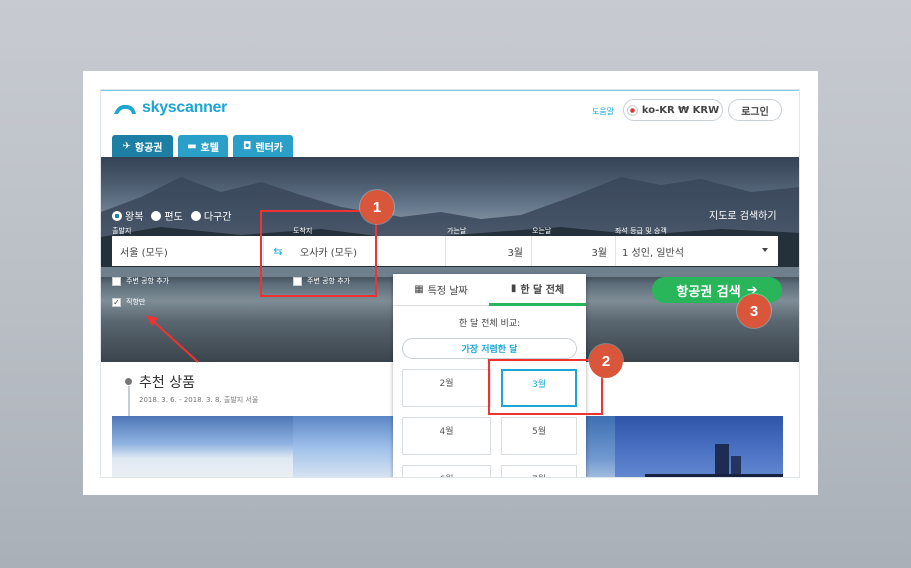 The width and height of the screenshot is (911, 568). What do you see at coordinates (116, 281) in the screenshot?
I see `checkbox-empty-icon` at bounding box center [116, 281].